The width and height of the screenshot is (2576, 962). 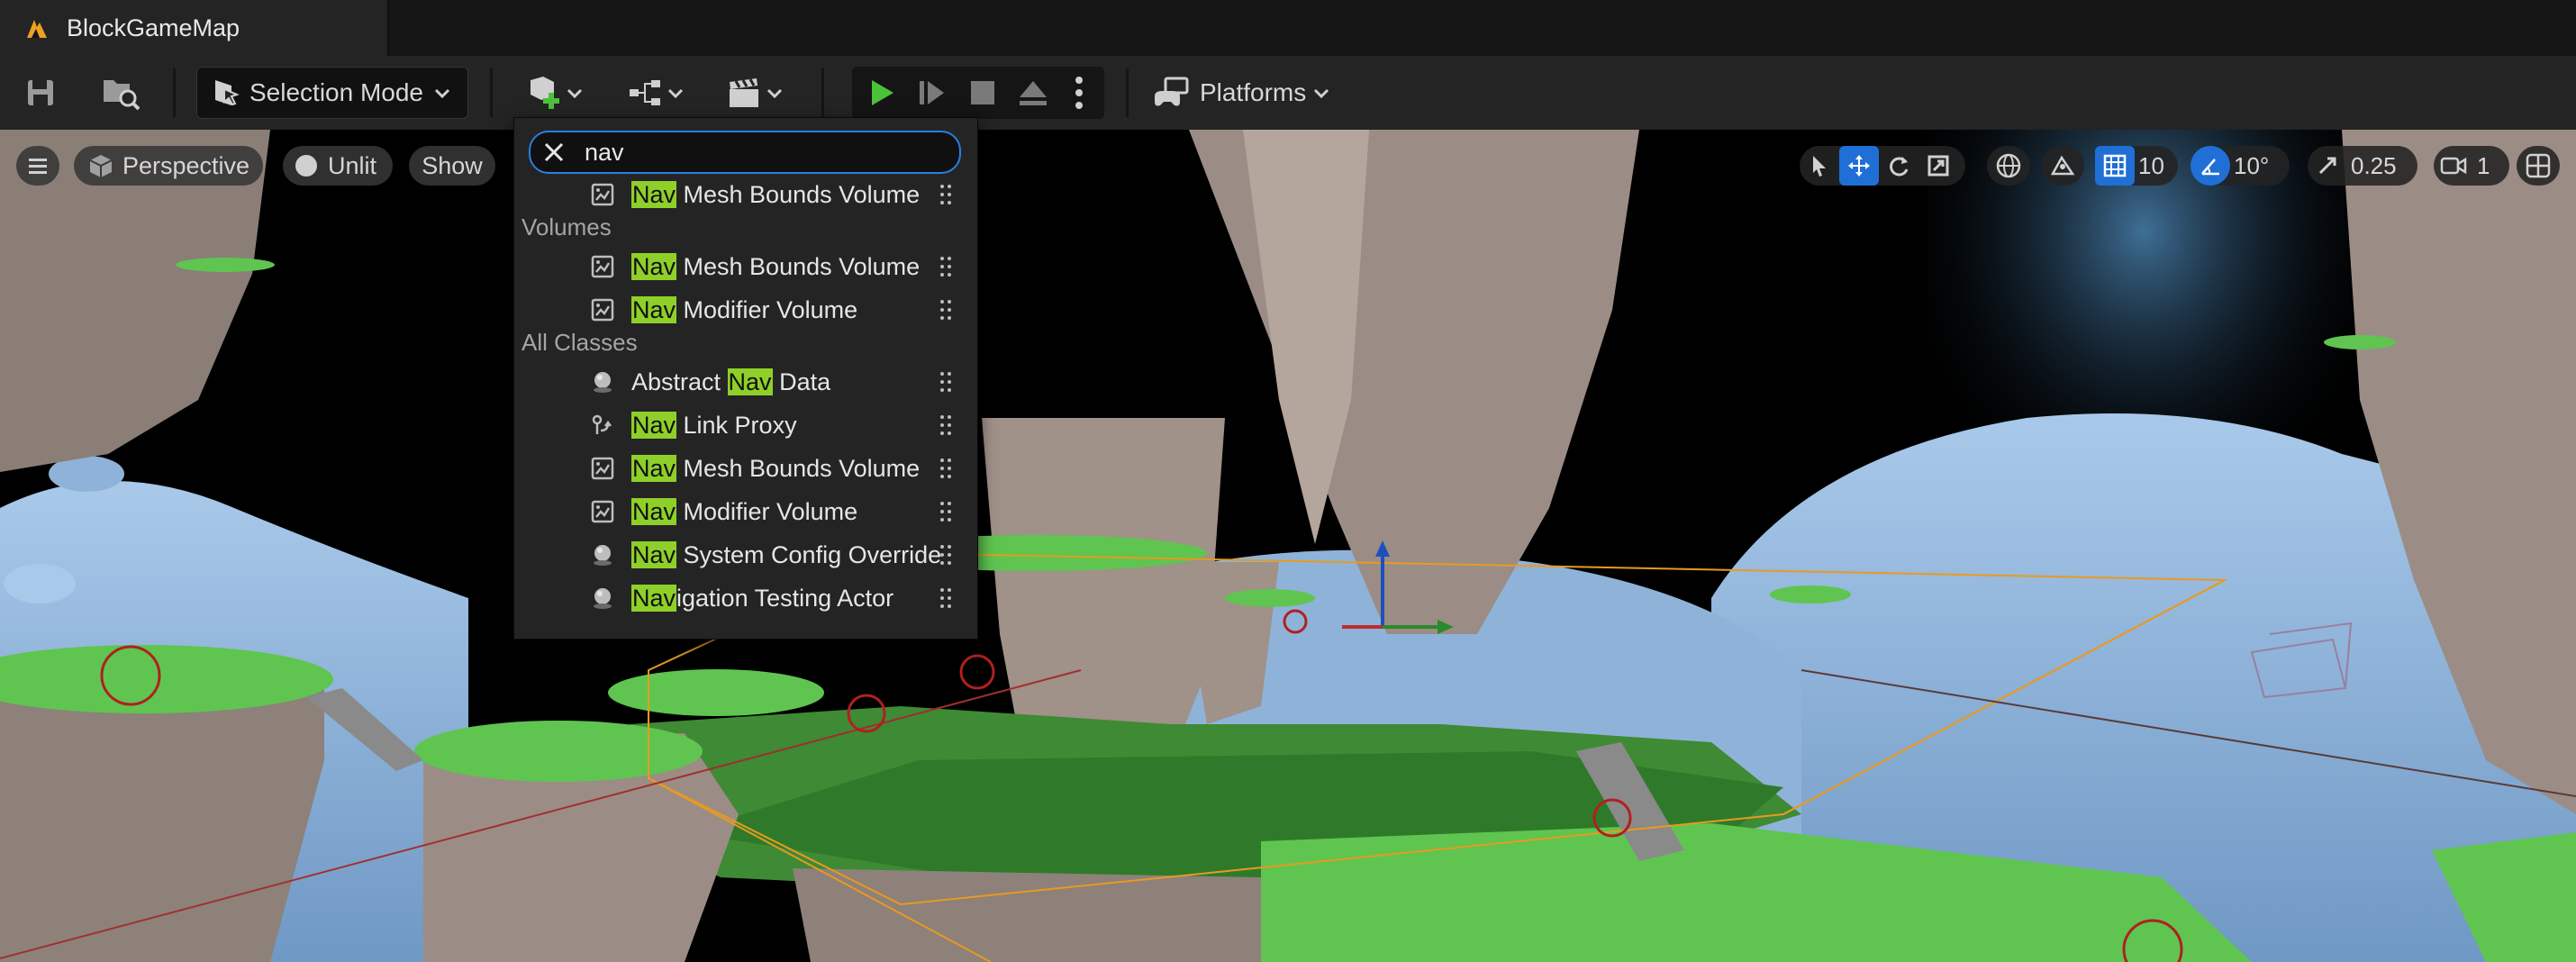 I want to click on play-controls, so click(x=978, y=93).